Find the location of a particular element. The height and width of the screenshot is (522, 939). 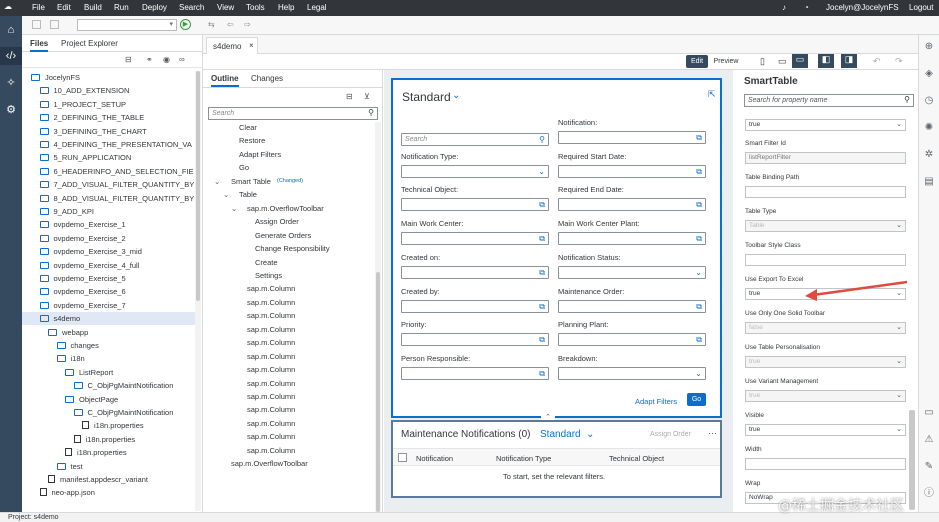

tree-item: ovpdemo_Exercise_1 is located at coordinates (108, 224).